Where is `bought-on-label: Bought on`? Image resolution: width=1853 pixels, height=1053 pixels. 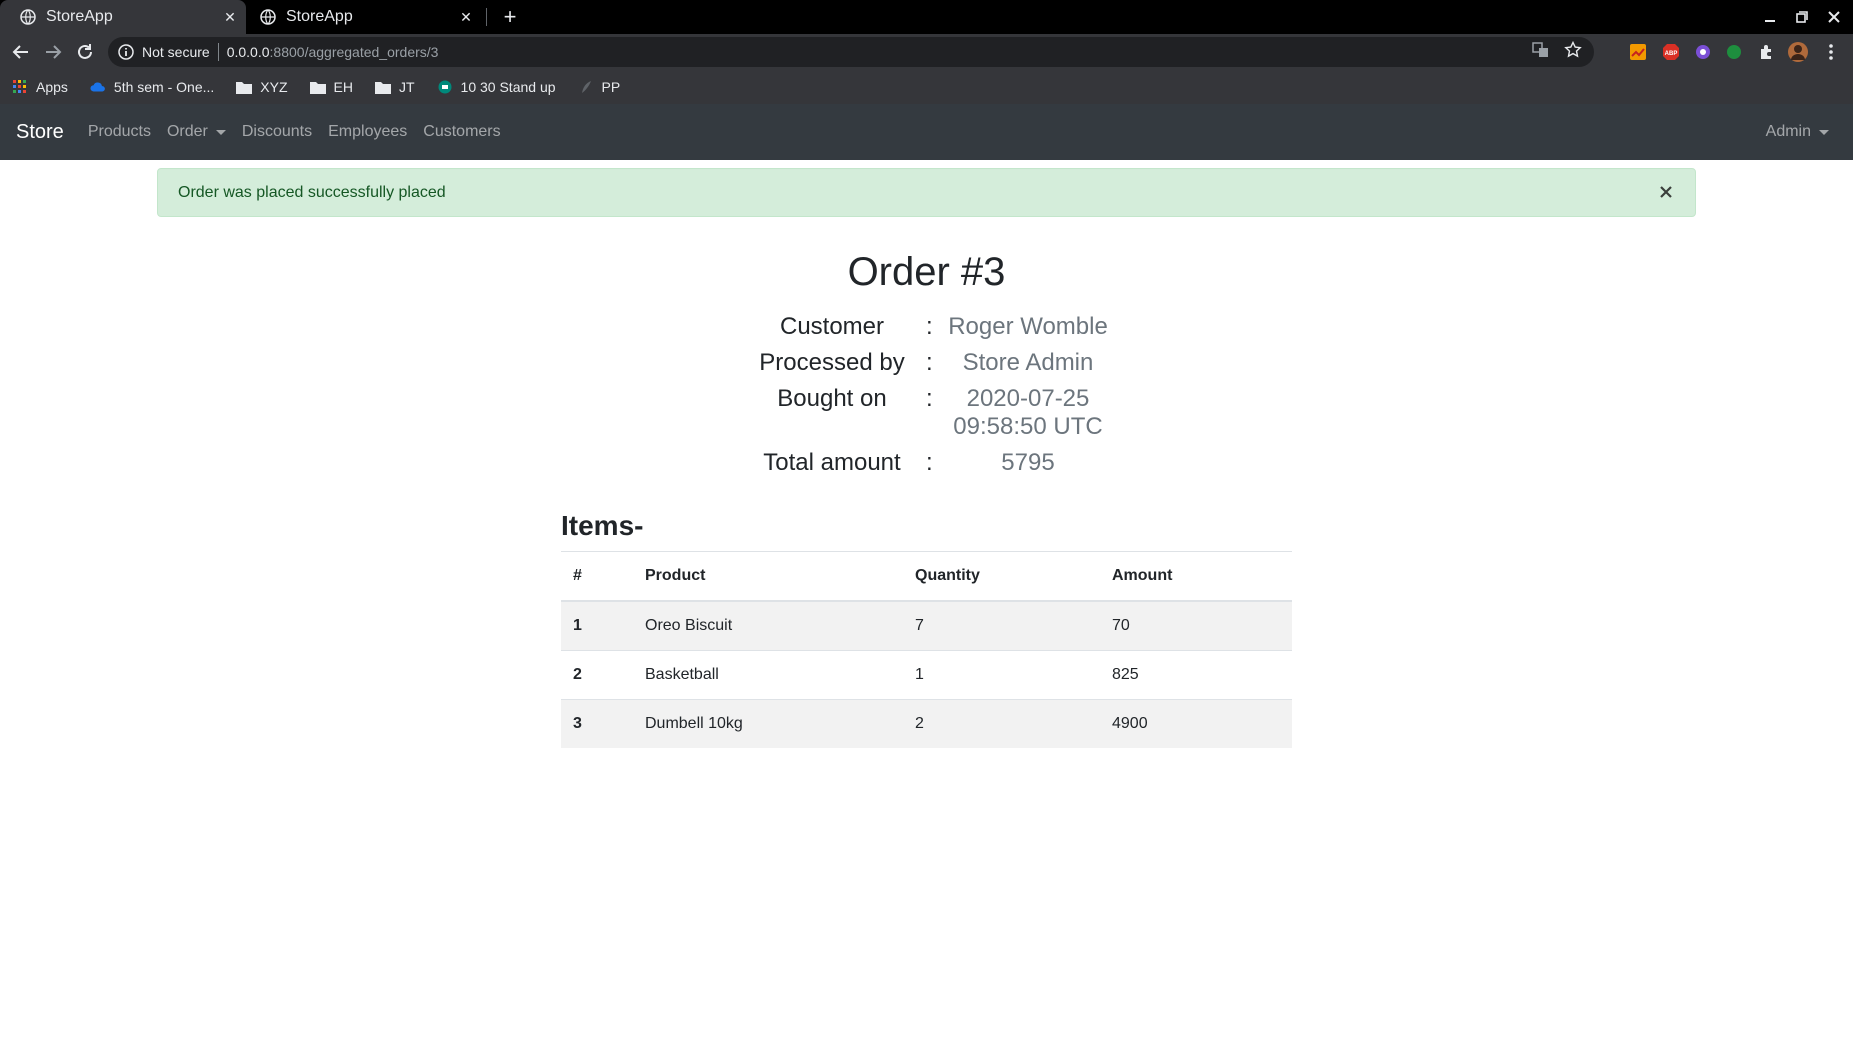 bought-on-label: Bought on is located at coordinates (832, 398).